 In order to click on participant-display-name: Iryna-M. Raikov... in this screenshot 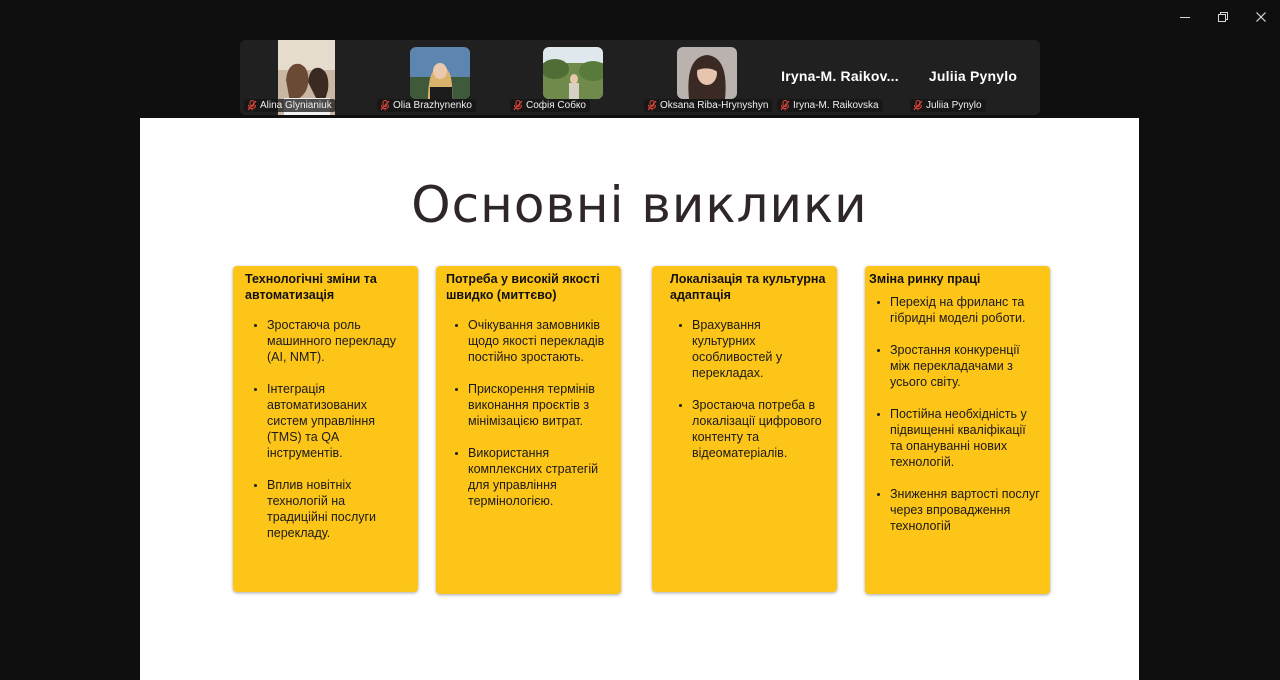, I will do `click(840, 76)`.